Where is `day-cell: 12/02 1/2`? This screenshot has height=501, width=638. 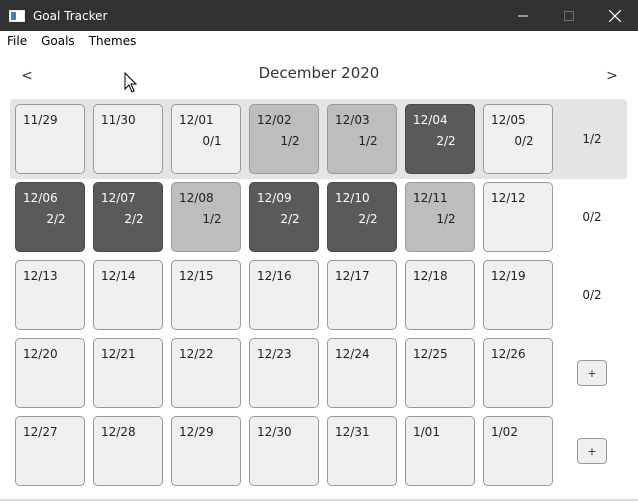 day-cell: 12/02 1/2 is located at coordinates (284, 139).